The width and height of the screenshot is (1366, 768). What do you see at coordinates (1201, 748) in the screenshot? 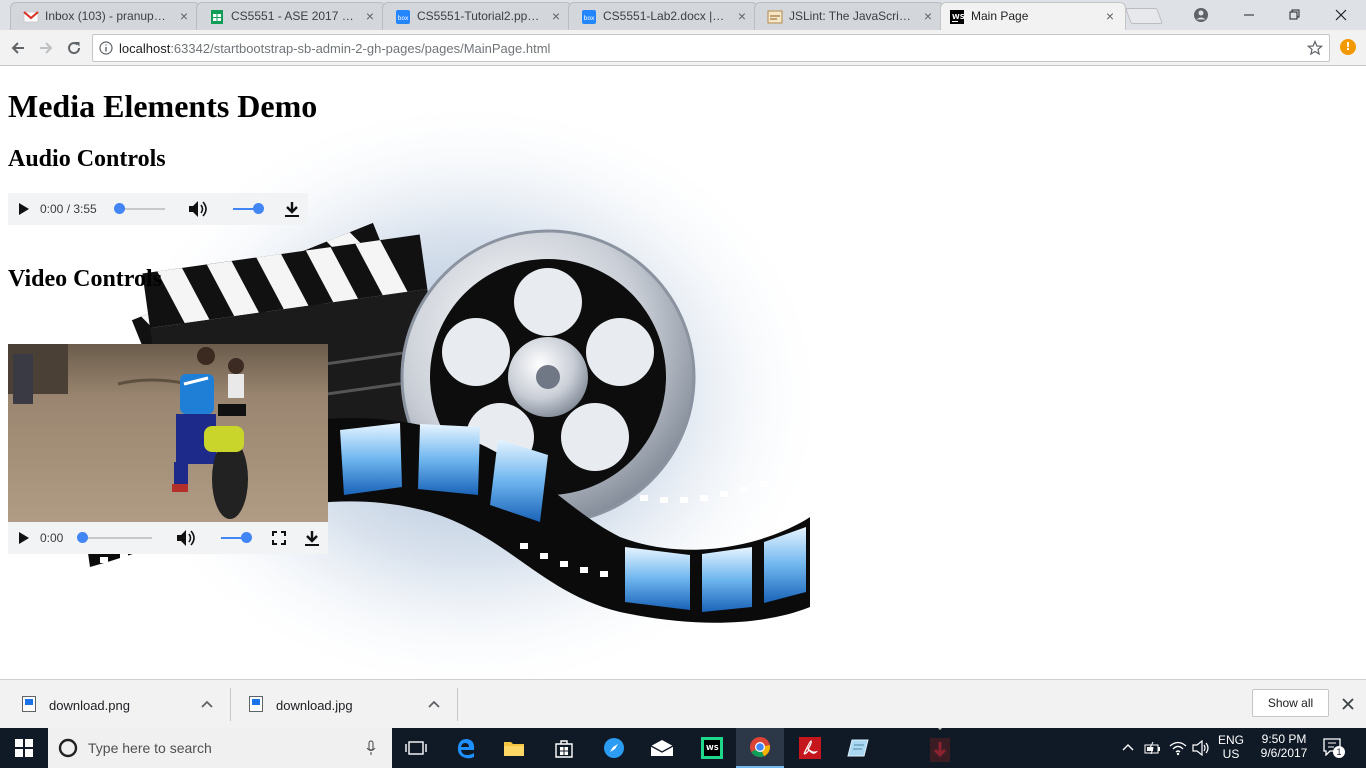
I see `speaker-icon` at bounding box center [1201, 748].